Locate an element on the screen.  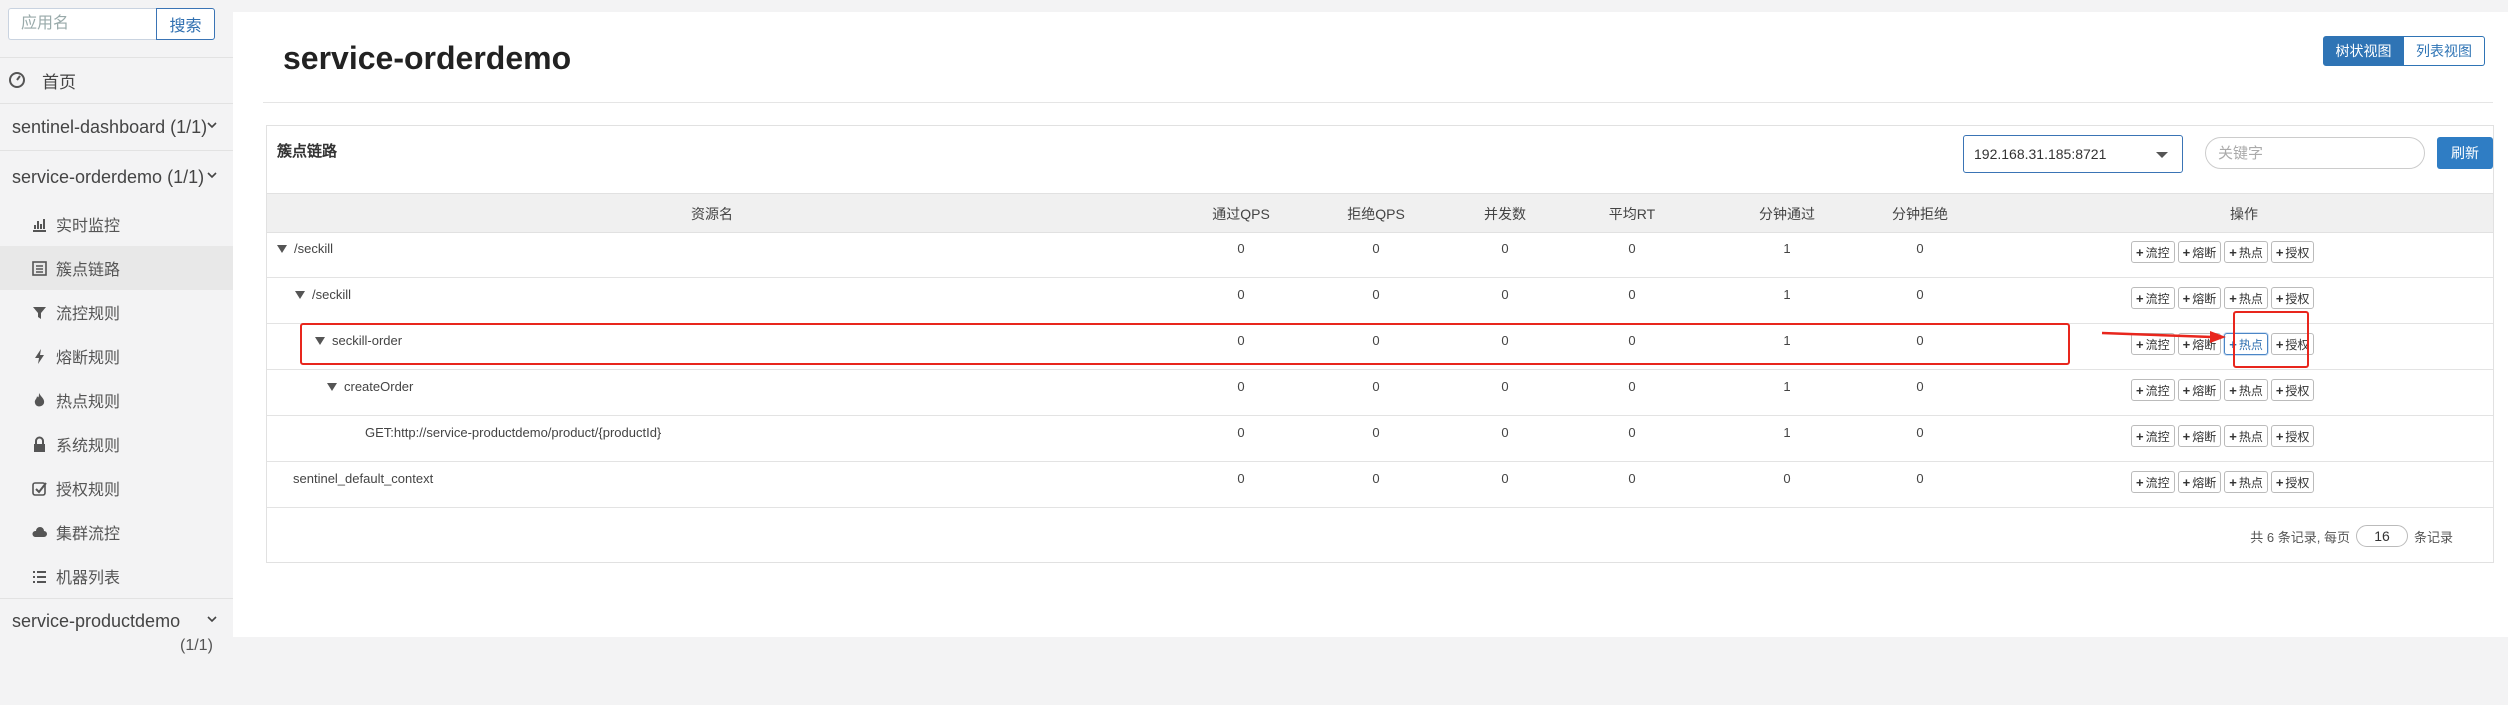
column-header: 分钟通过 is located at coordinates (1787, 214).